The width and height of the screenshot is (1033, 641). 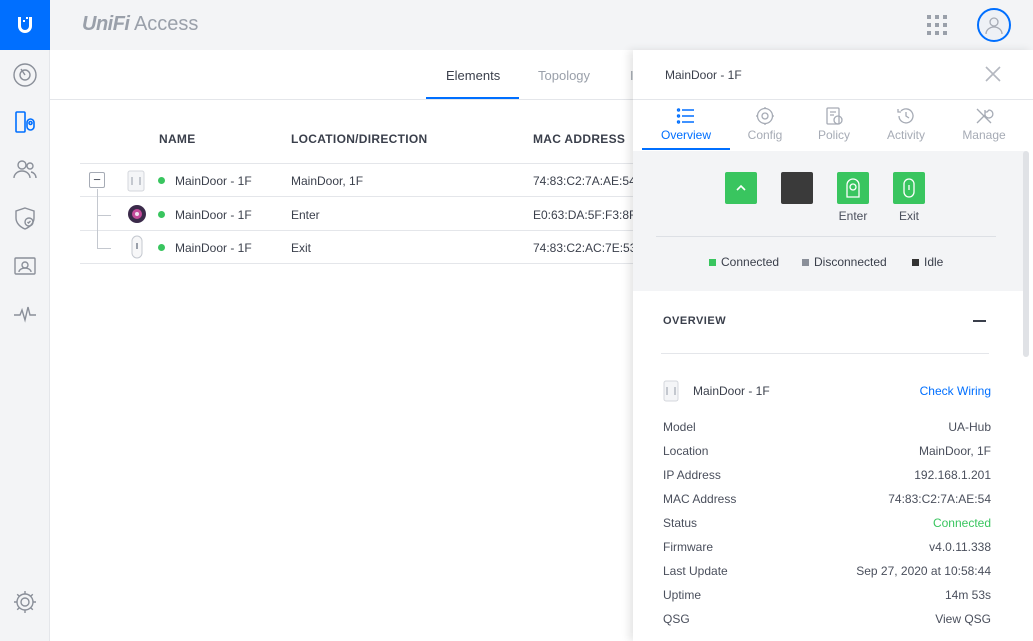 I want to click on collapse-toggle-button: −, so click(x=97, y=180).